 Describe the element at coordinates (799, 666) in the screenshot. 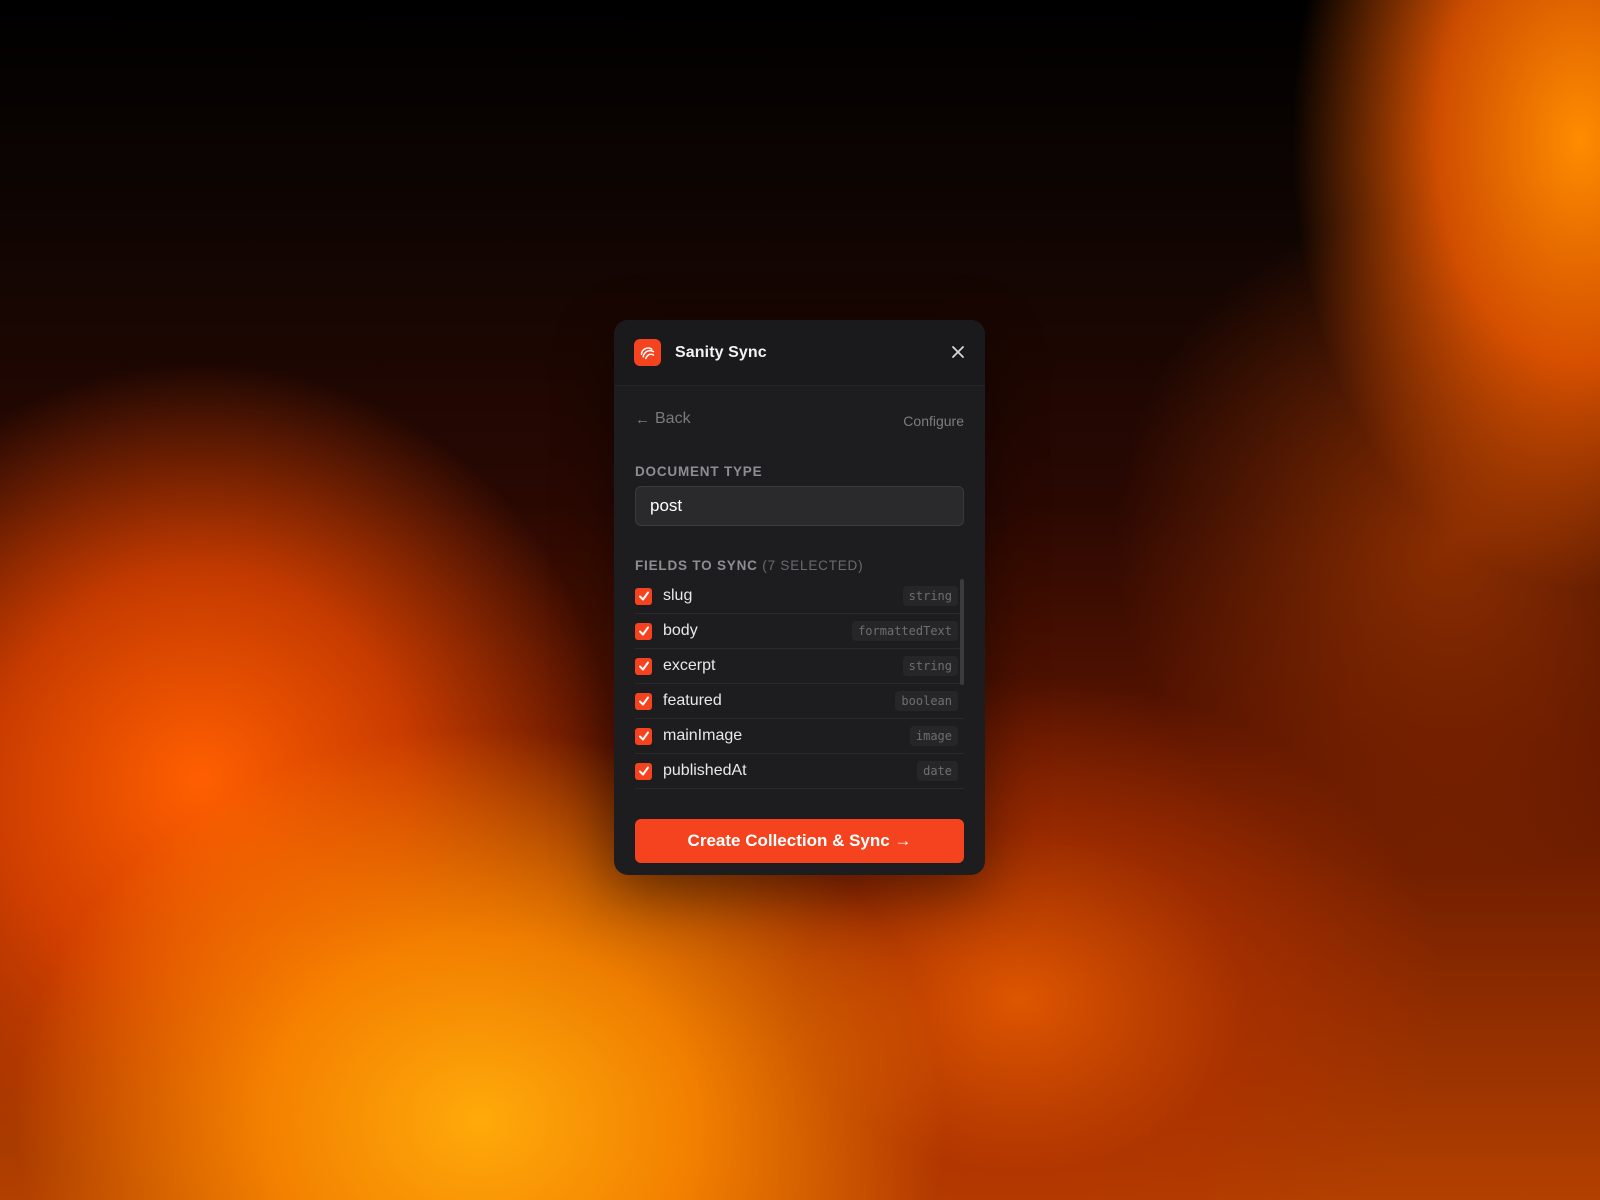

I see `field-row-excerpt: excerpt string` at that location.